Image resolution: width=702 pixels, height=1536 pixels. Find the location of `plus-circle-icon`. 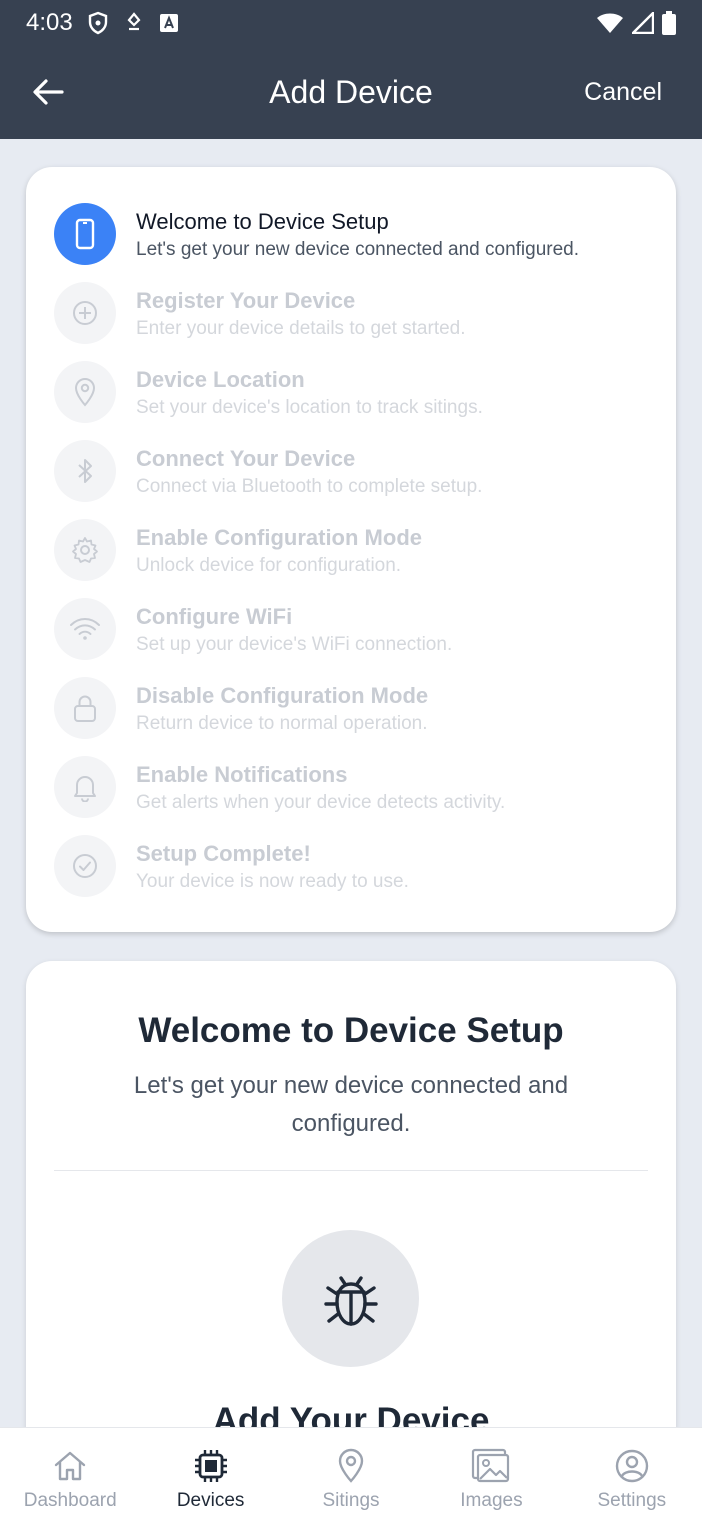

plus-circle-icon is located at coordinates (85, 313).